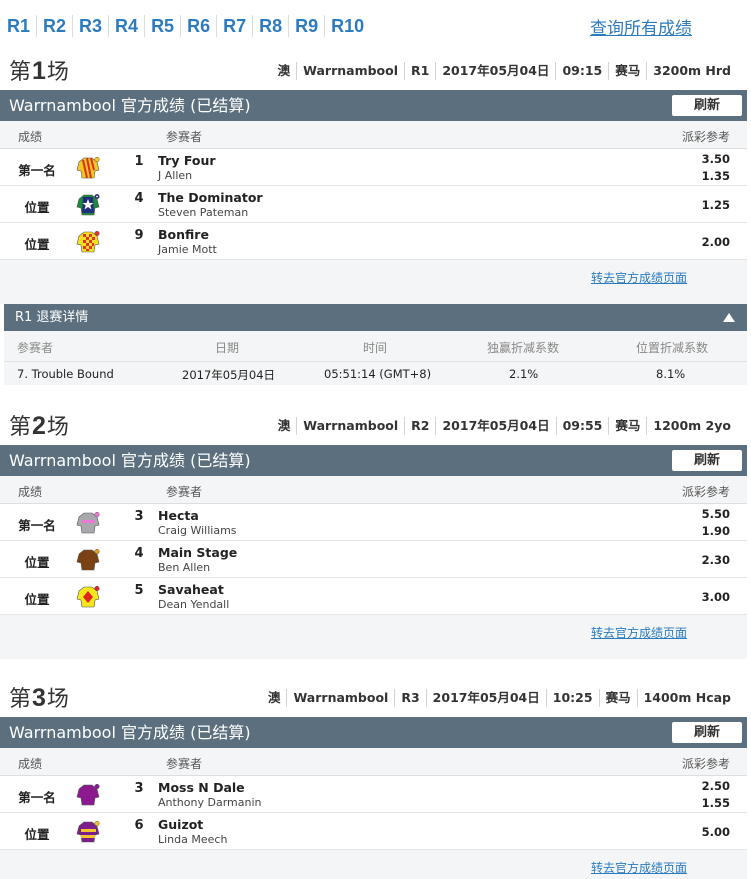 Image resolution: width=751 pixels, height=879 pixels. I want to click on race-tab-r4: R4, so click(127, 26).